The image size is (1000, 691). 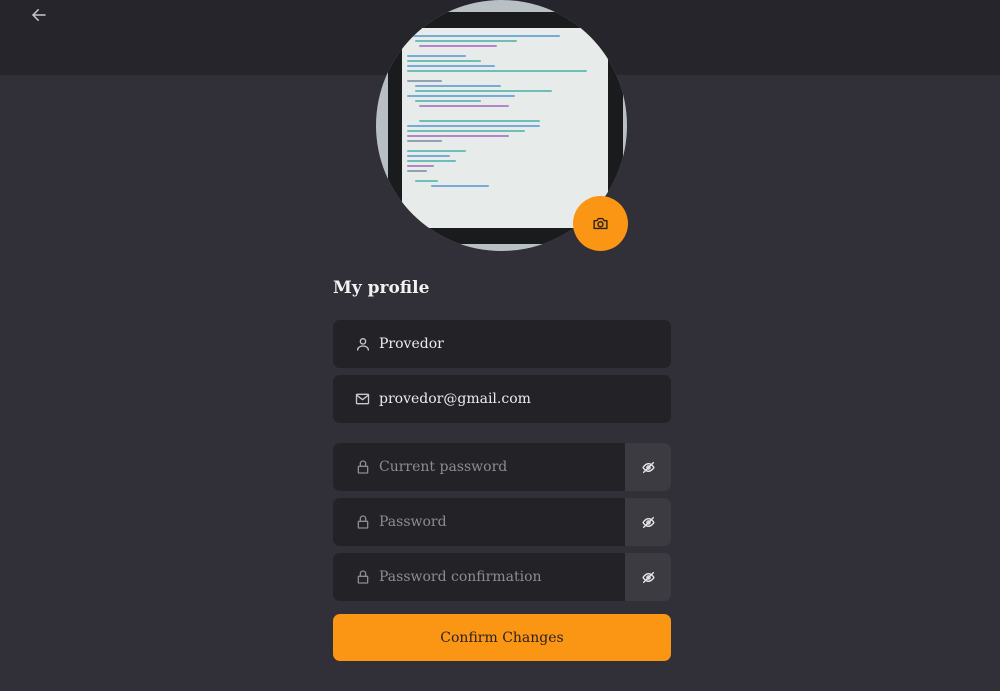 I want to click on email-value: provedor@gmail.com, so click(x=455, y=399).